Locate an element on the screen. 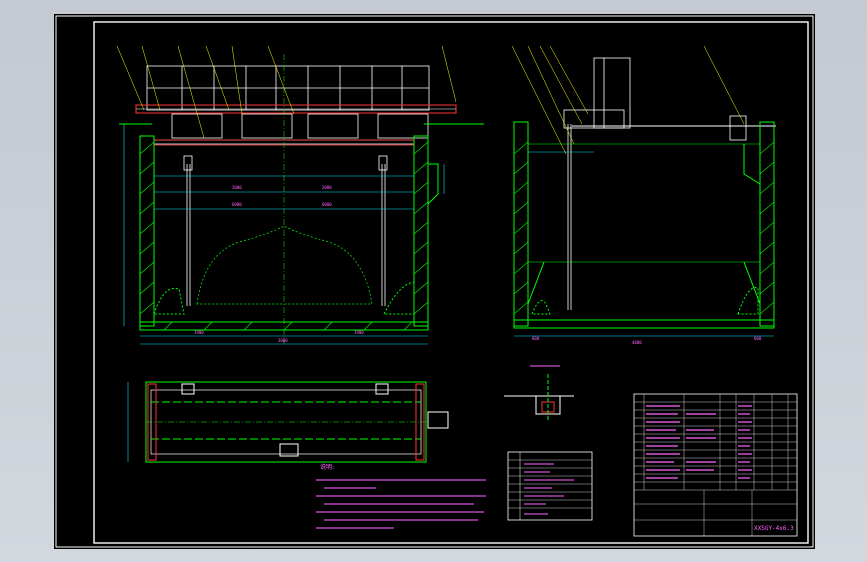 Image resolution: width=867 pixels, height=562 pixels. scraper-carriages is located at coordinates (291, 129).